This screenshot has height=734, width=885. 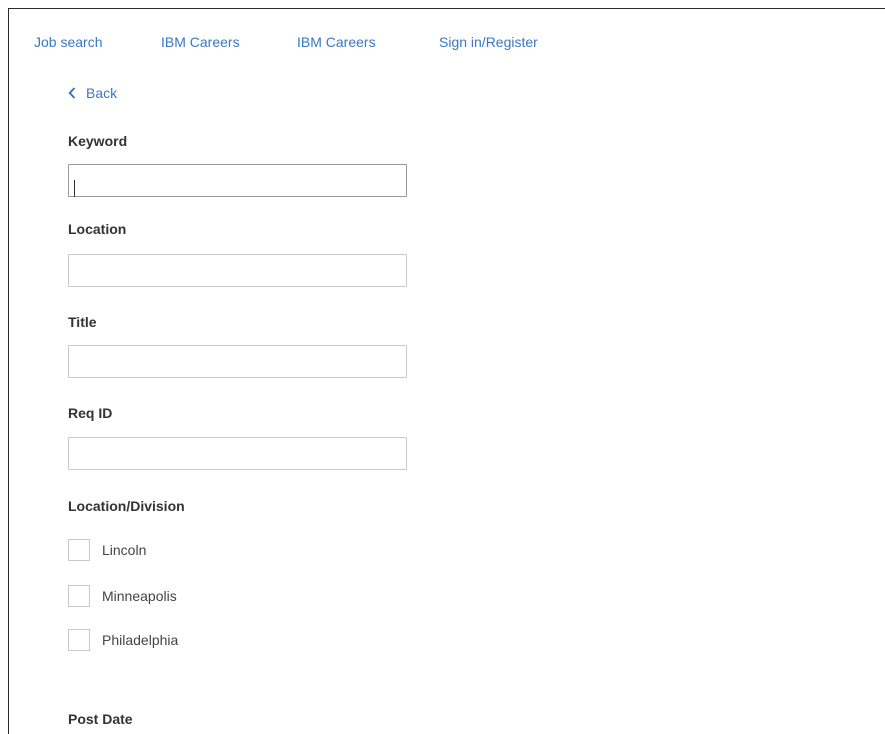 What do you see at coordinates (126, 506) in the screenshot?
I see `location-division-label: Location/Division` at bounding box center [126, 506].